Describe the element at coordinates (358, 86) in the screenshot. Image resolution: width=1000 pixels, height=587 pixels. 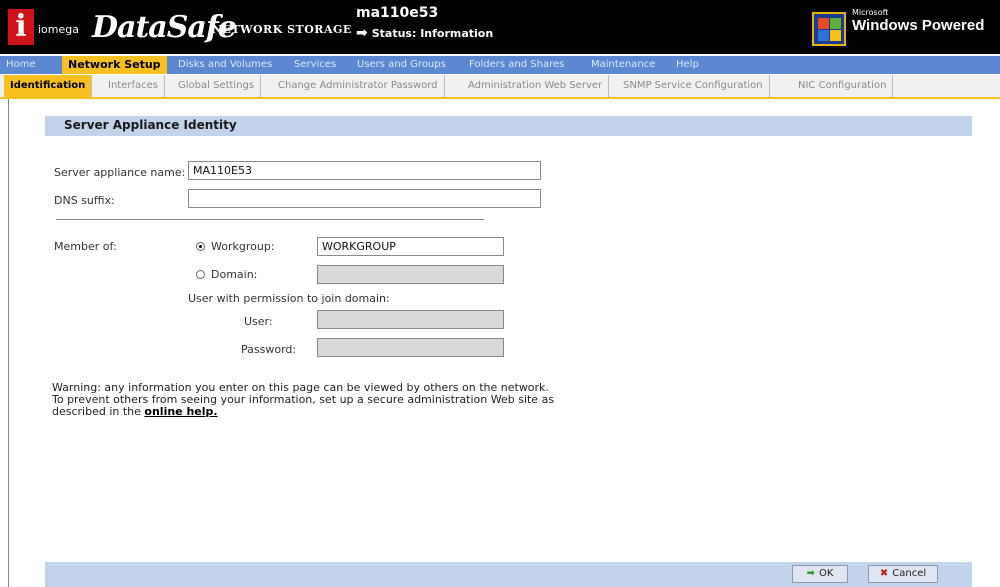
I see `tab-change-admin-password: Change Administrator Password` at that location.